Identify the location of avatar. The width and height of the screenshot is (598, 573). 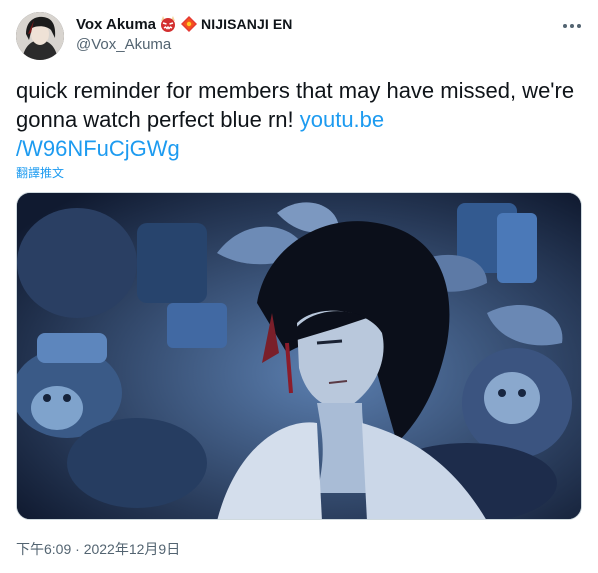
(40, 36).